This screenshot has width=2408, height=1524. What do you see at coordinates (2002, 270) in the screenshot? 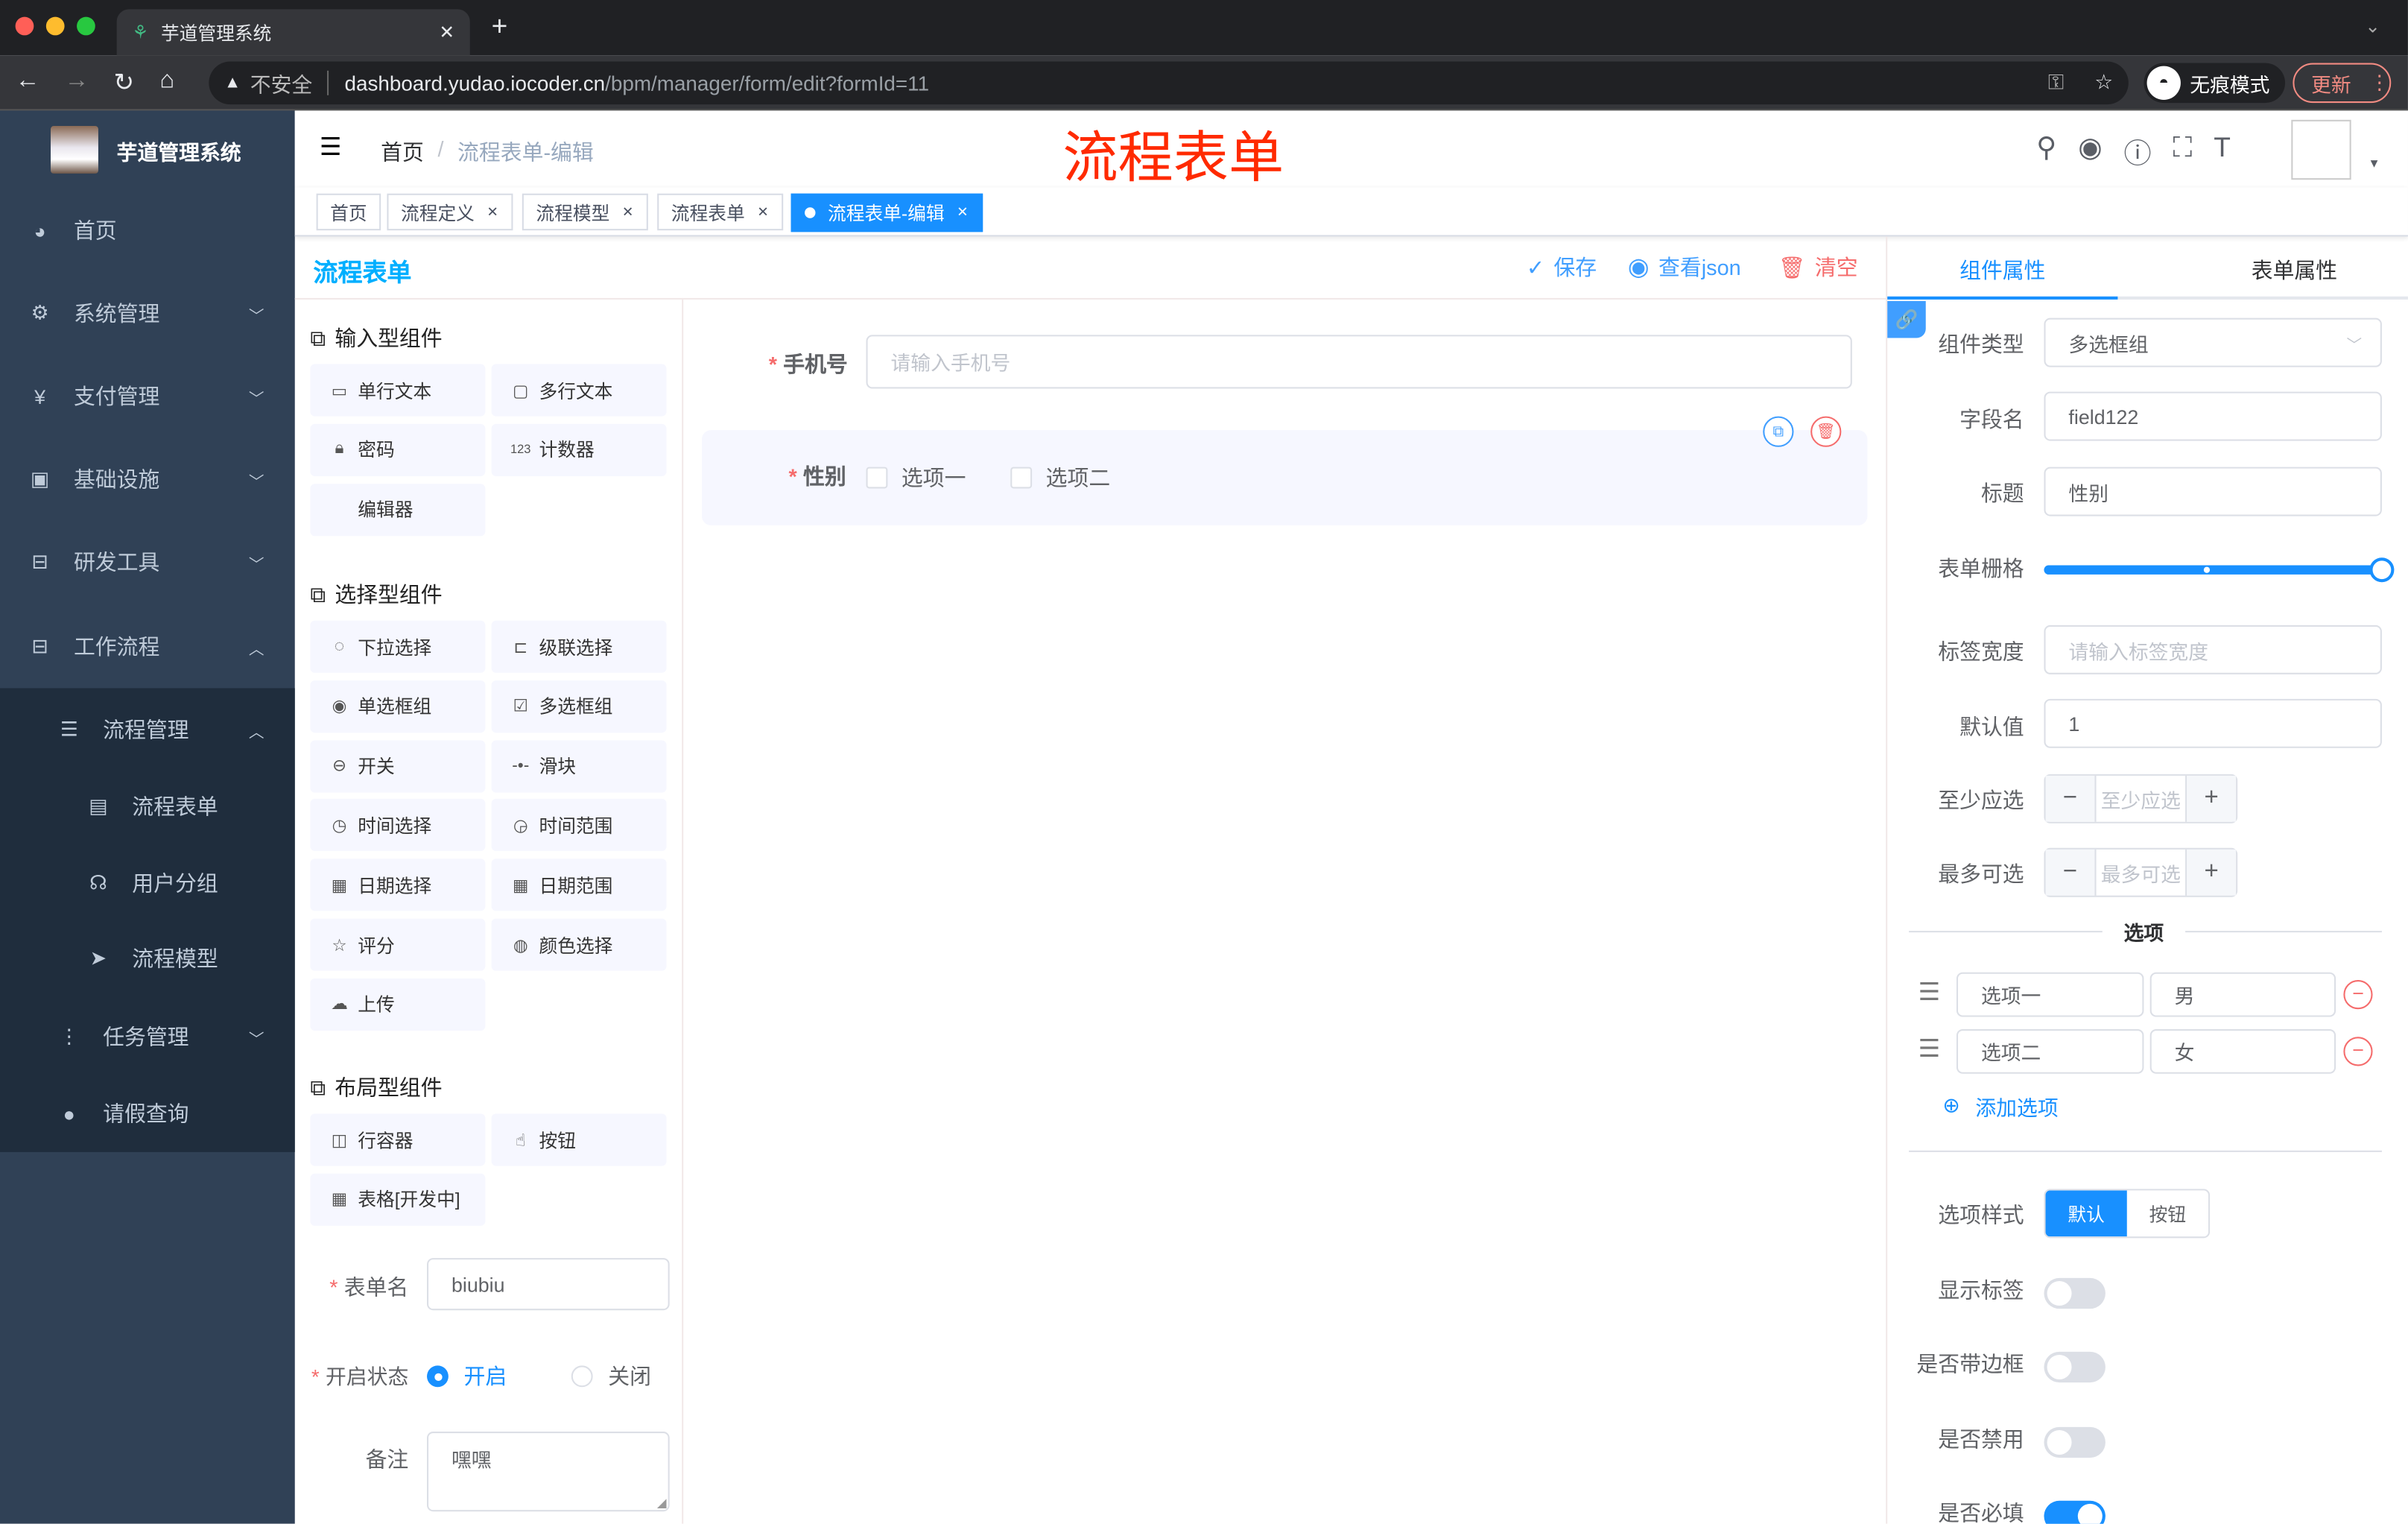
I see `tab-component-props: 组件属性` at bounding box center [2002, 270].